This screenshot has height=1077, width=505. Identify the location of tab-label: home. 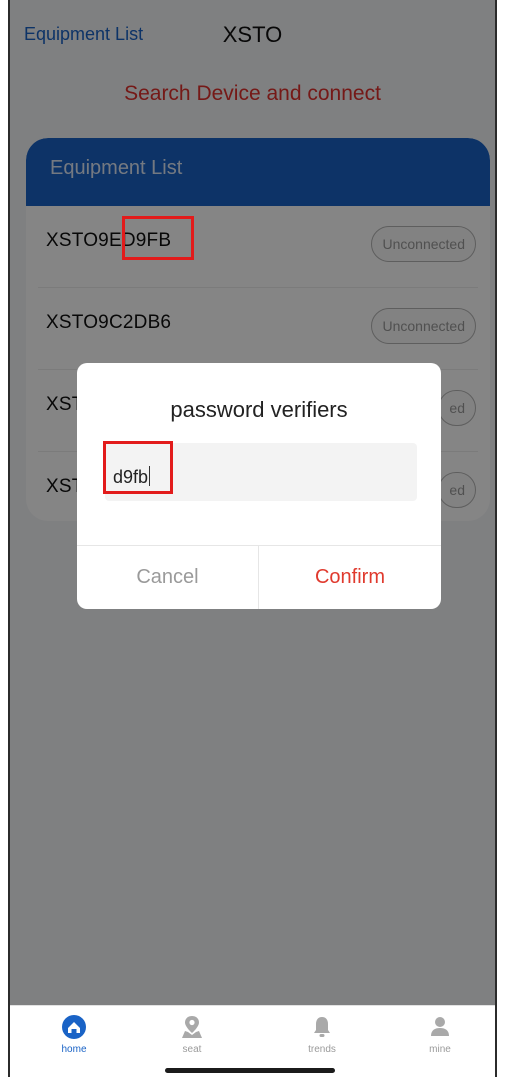
(74, 1049).